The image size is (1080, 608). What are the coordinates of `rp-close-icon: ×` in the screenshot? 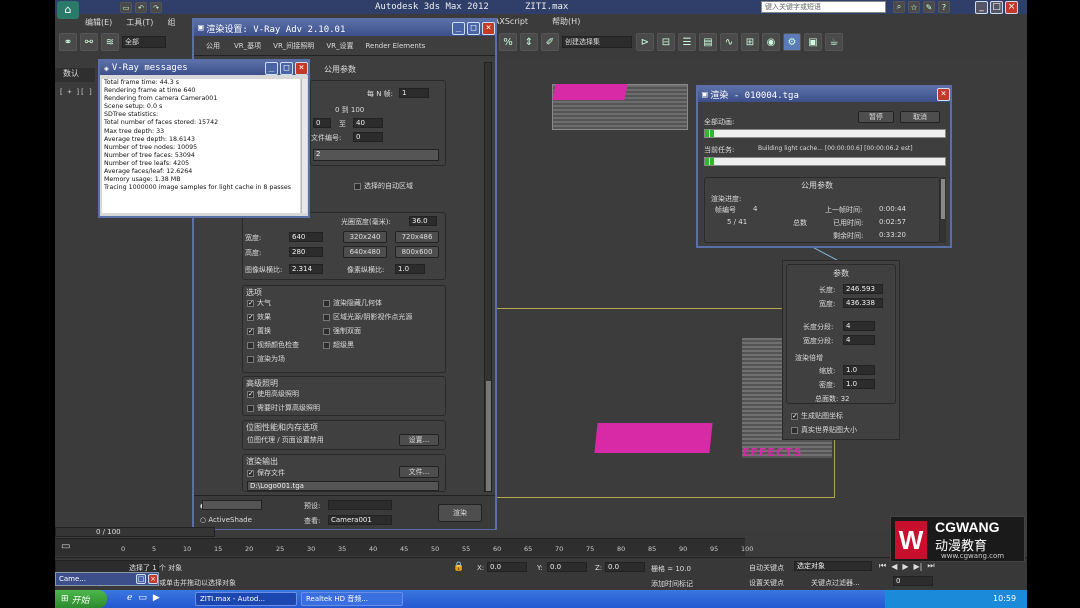 It's located at (943, 94).